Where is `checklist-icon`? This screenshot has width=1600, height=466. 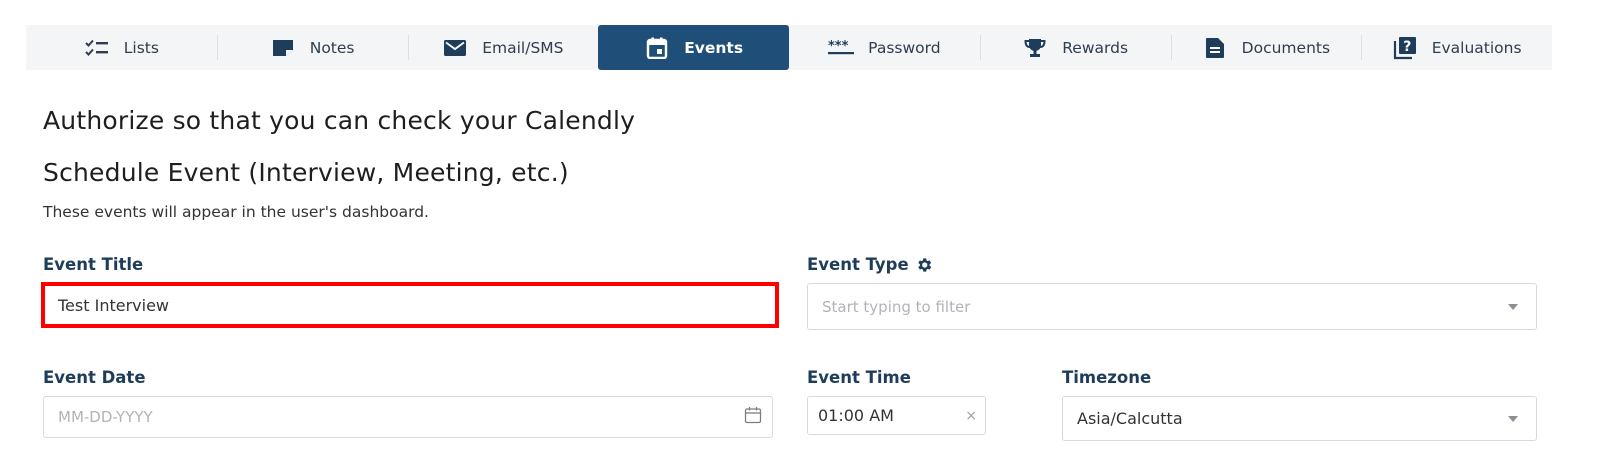 checklist-icon is located at coordinates (97, 48).